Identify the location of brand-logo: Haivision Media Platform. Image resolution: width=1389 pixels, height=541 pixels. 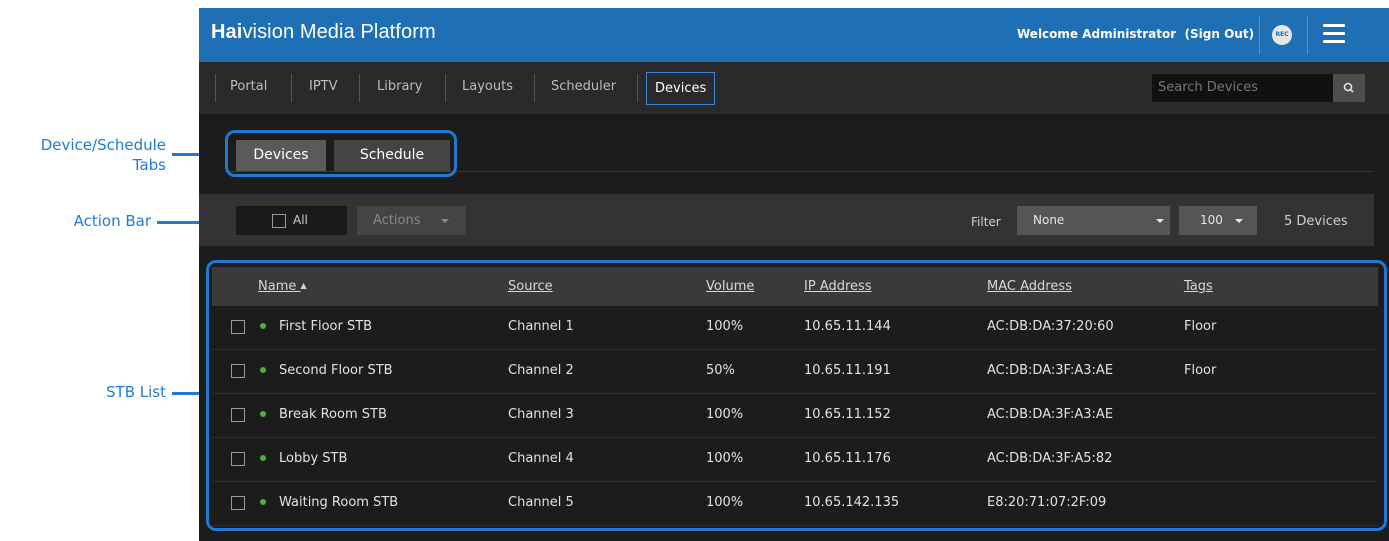
(323, 32).